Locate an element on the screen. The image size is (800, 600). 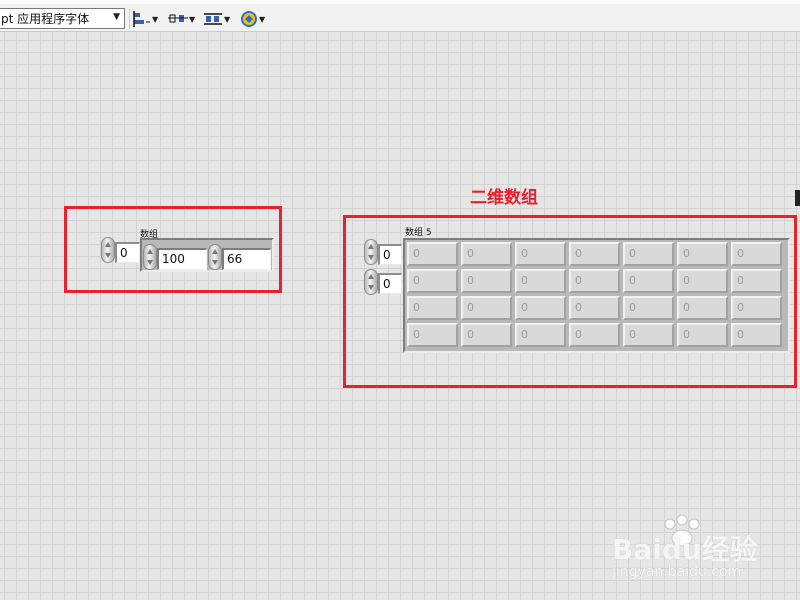
array-2d-col-index-spinner is located at coordinates (371, 282).